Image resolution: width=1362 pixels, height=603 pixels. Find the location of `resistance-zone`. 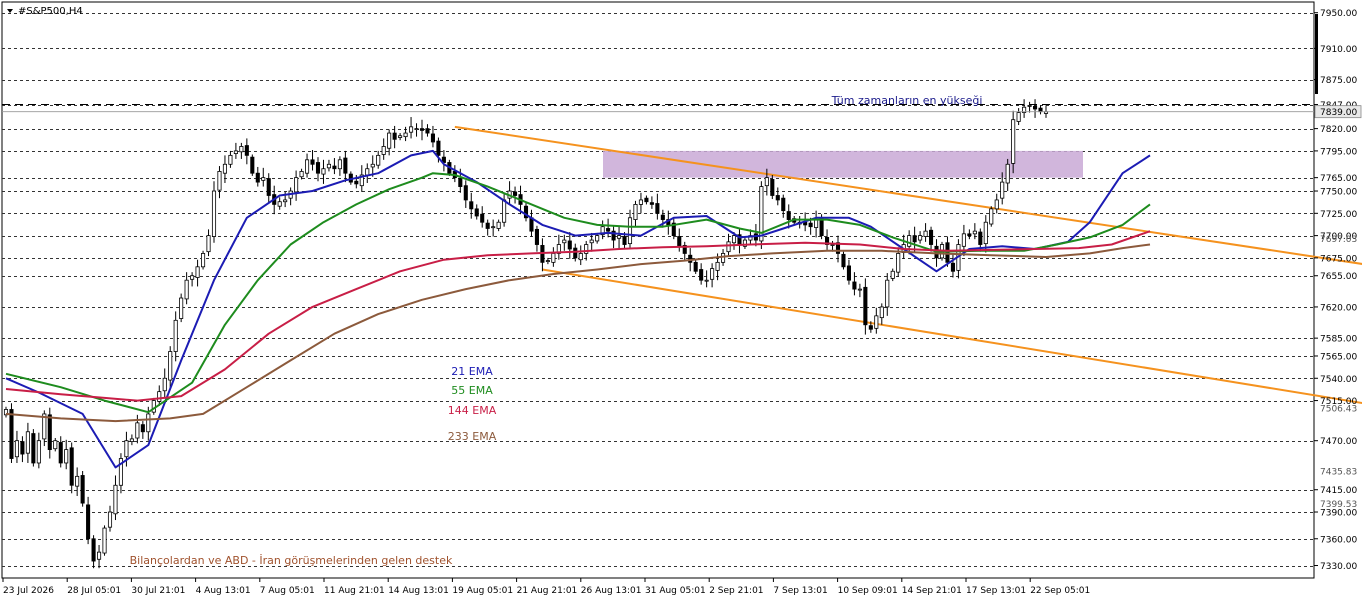

resistance-zone is located at coordinates (843, 164).